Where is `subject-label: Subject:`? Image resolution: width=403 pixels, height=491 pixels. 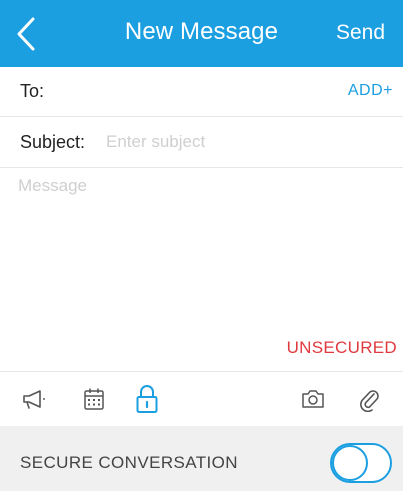
subject-label: Subject: is located at coordinates (53, 142).